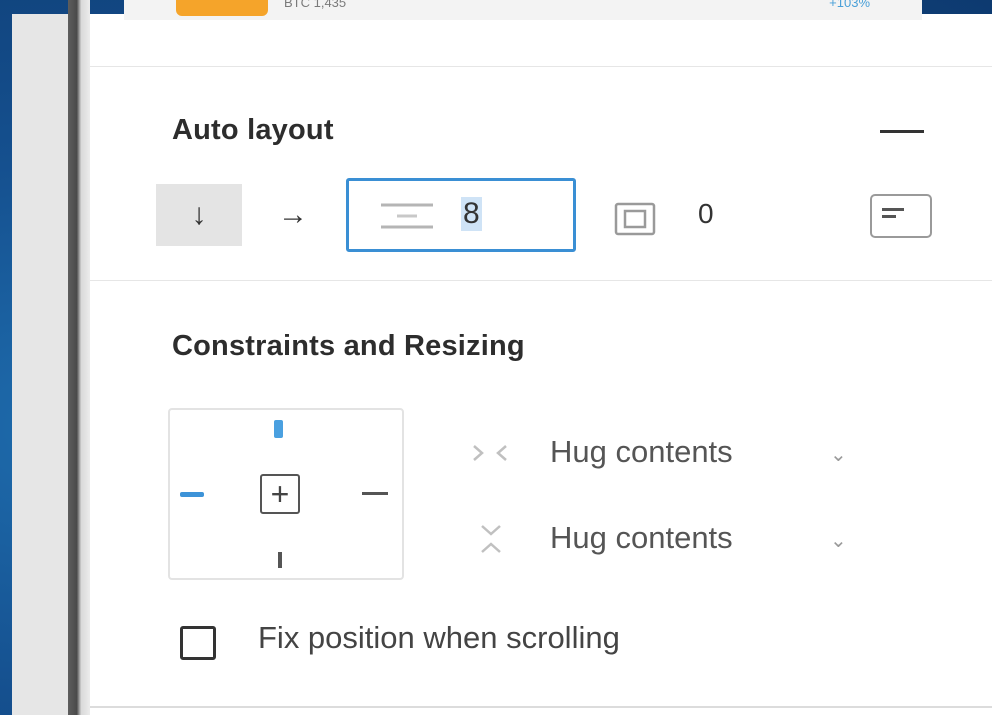 The image size is (992, 715). What do you see at coordinates (523, 10) in the screenshot?
I see `asset-row: BTC 1,435 +103%` at bounding box center [523, 10].